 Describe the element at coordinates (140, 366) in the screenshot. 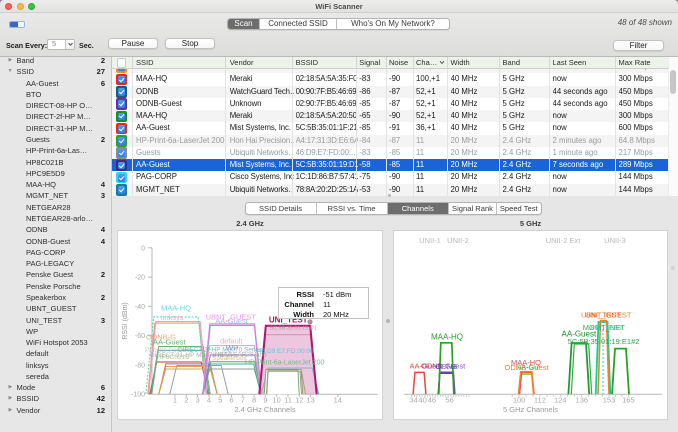

I see `svg-text: -80` at that location.